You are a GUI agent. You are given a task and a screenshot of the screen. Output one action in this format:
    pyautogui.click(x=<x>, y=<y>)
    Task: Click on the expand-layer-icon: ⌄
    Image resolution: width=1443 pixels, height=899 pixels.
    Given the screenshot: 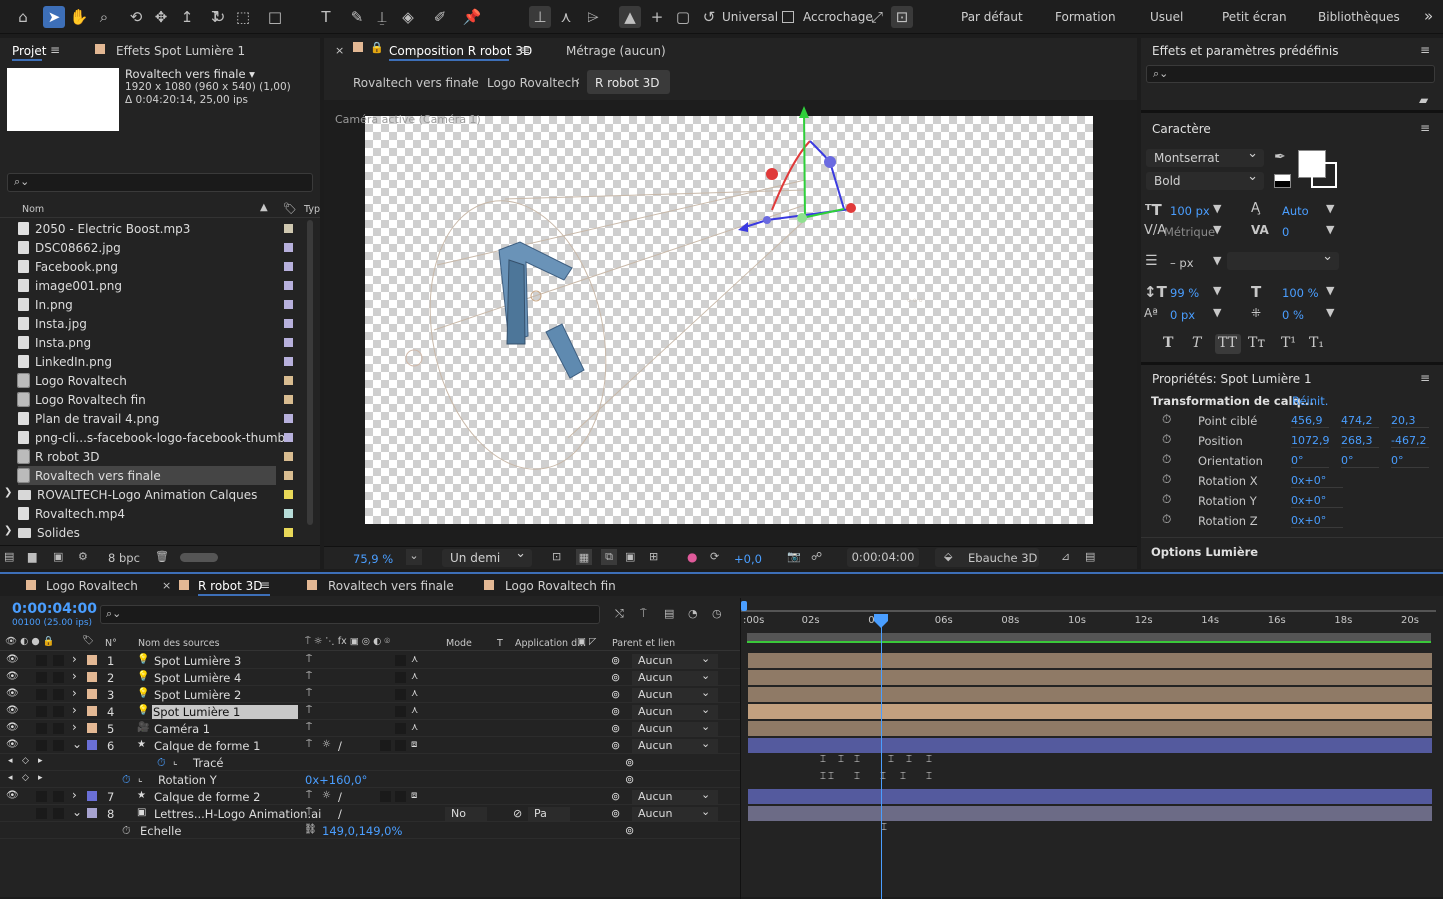 What is the action you would take?
    pyautogui.click(x=77, y=812)
    